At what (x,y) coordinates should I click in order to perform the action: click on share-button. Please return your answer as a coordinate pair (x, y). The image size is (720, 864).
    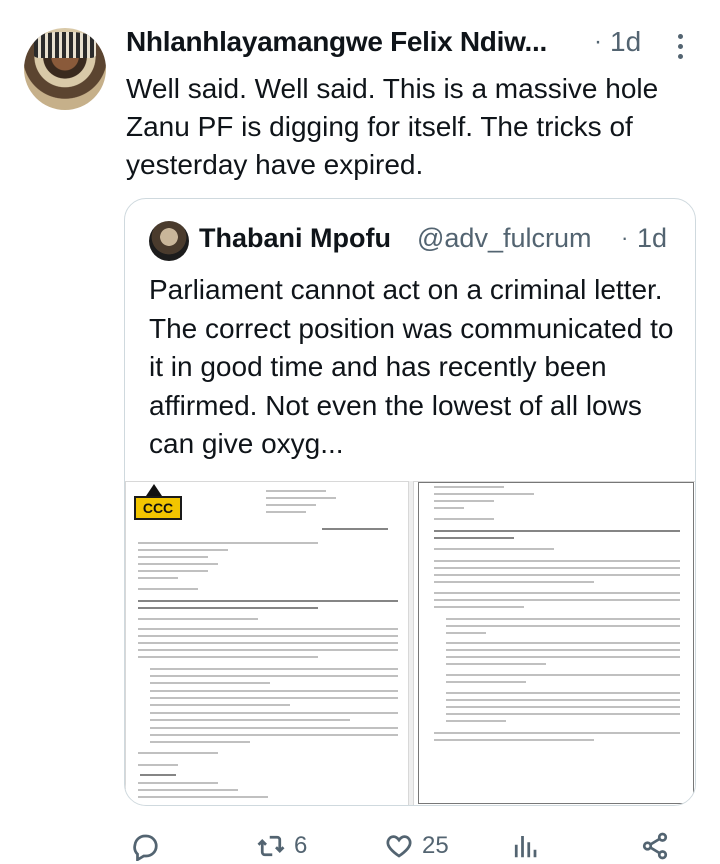
    Looking at the image, I should click on (655, 846).